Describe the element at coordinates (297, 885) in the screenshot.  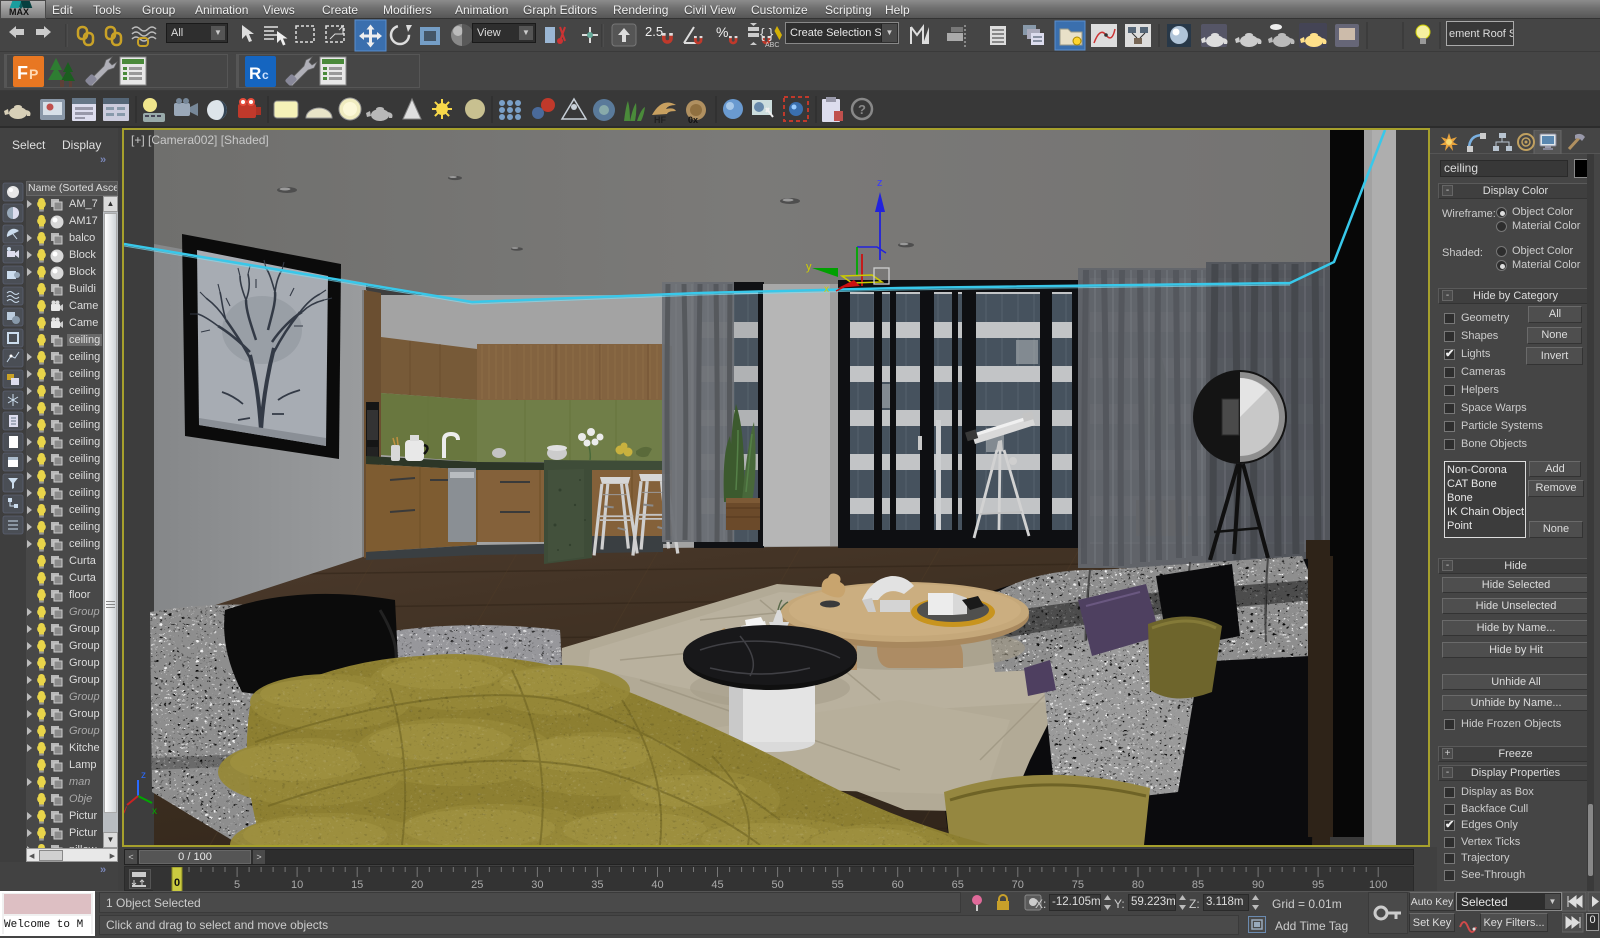
I see `svg-text: 10` at that location.